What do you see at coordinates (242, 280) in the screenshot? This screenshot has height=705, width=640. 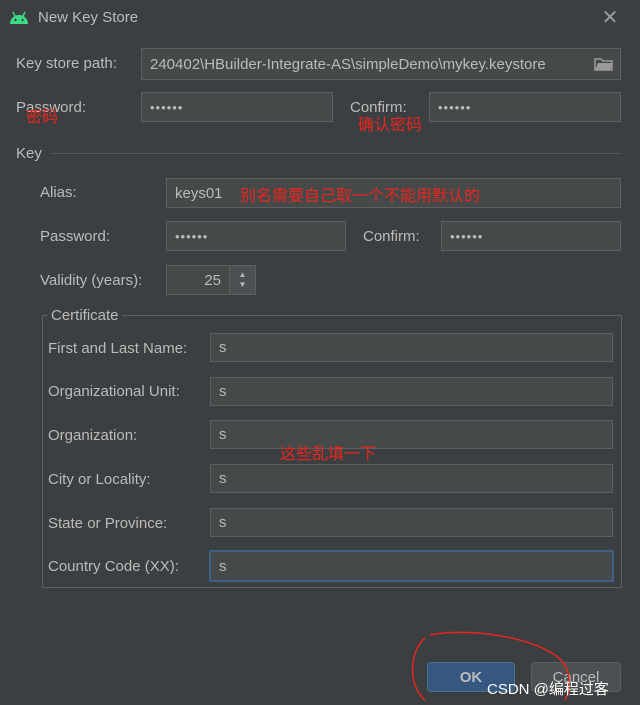 I see `spinner-arrows-icon: ▲ ▼` at bounding box center [242, 280].